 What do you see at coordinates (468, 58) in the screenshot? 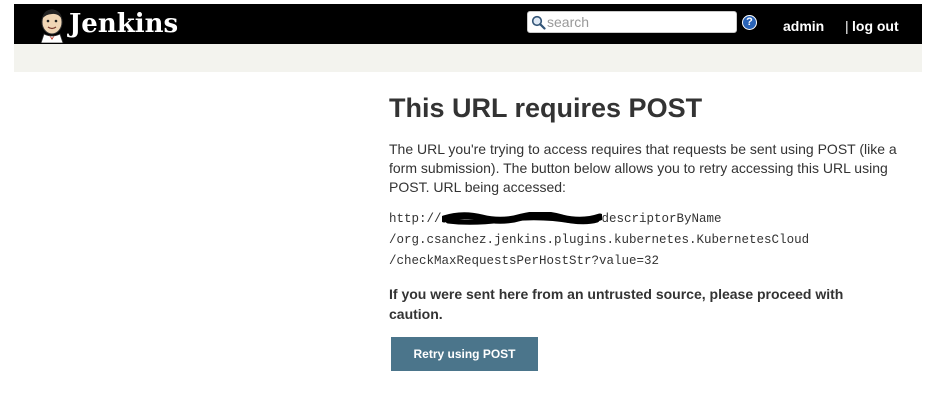
I see `breadcrumb-bar` at bounding box center [468, 58].